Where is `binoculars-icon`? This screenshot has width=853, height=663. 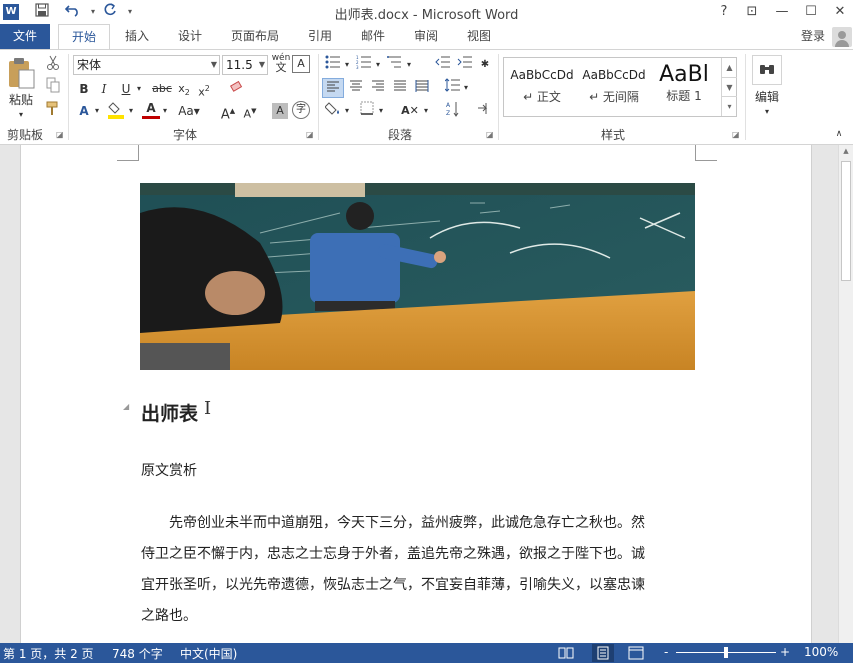
binoculars-icon is located at coordinates (767, 70).